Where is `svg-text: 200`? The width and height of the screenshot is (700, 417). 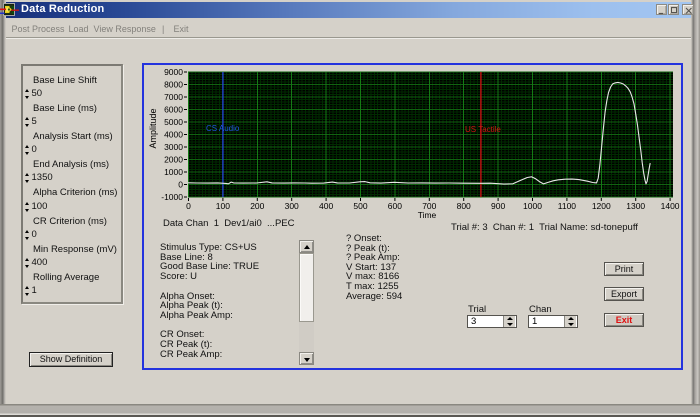 svg-text: 200 is located at coordinates (257, 206).